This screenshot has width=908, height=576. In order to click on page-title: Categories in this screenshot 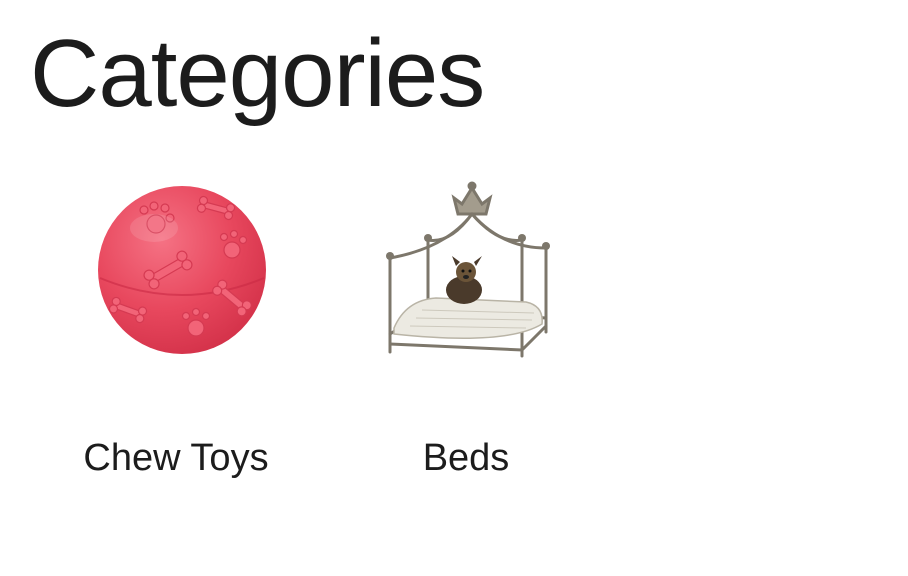, I will do `click(257, 73)`.